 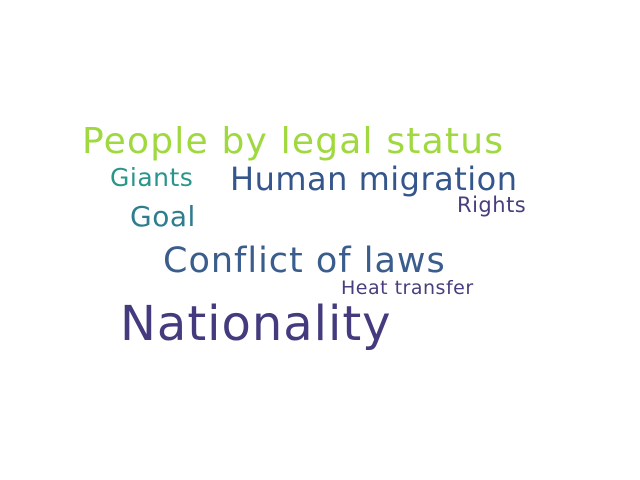 What do you see at coordinates (256, 324) in the screenshot?
I see `word-nationality: Nationality` at bounding box center [256, 324].